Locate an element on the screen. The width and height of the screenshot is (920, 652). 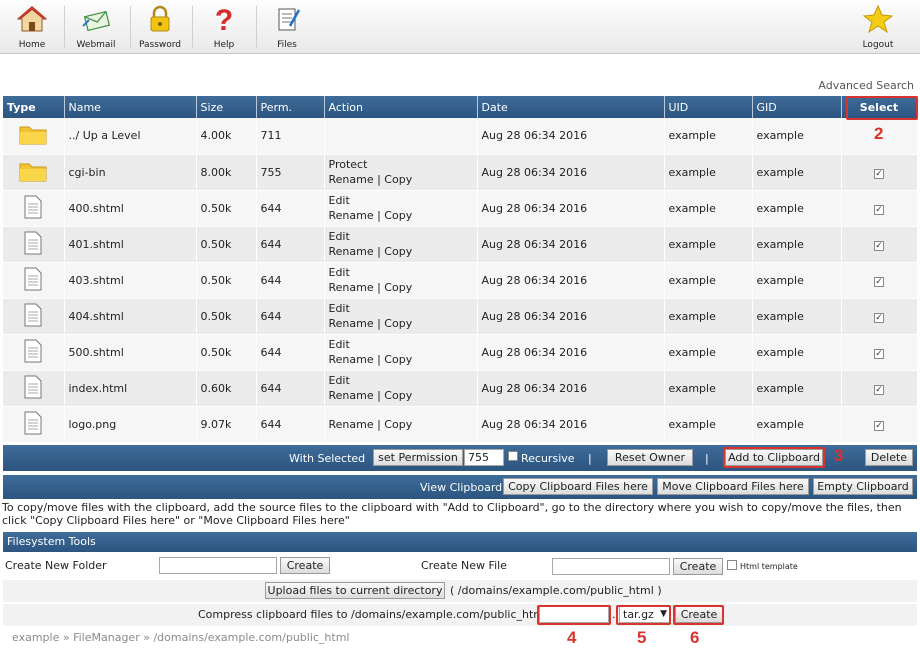
toolbar-help: ? Help is located at coordinates (224, 27).